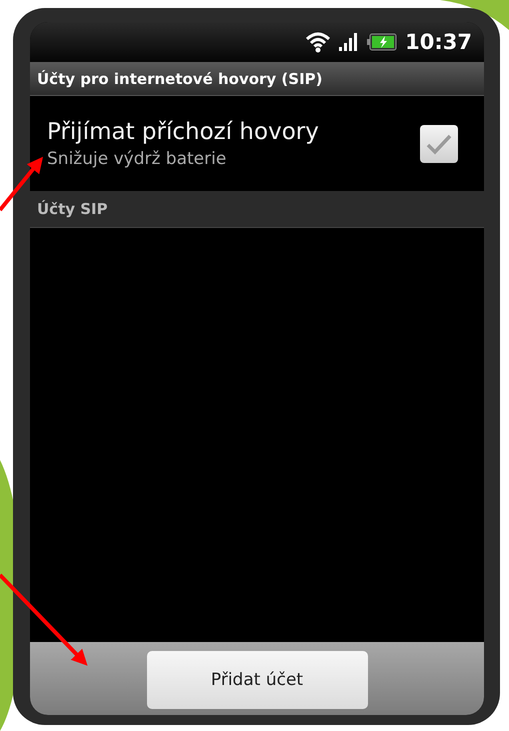 This screenshot has height=731, width=509. I want to click on screen-title: Účty pro internetové hovory (SIP), so click(180, 79).